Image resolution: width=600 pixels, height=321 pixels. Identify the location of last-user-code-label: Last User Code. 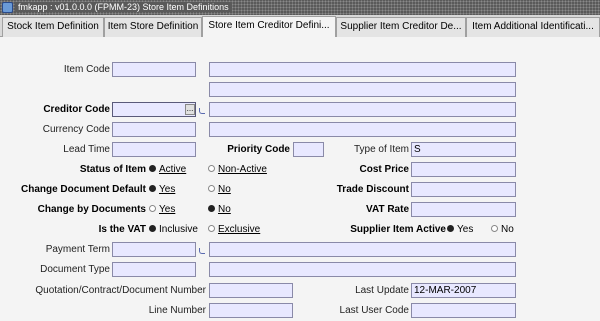
(374, 310).